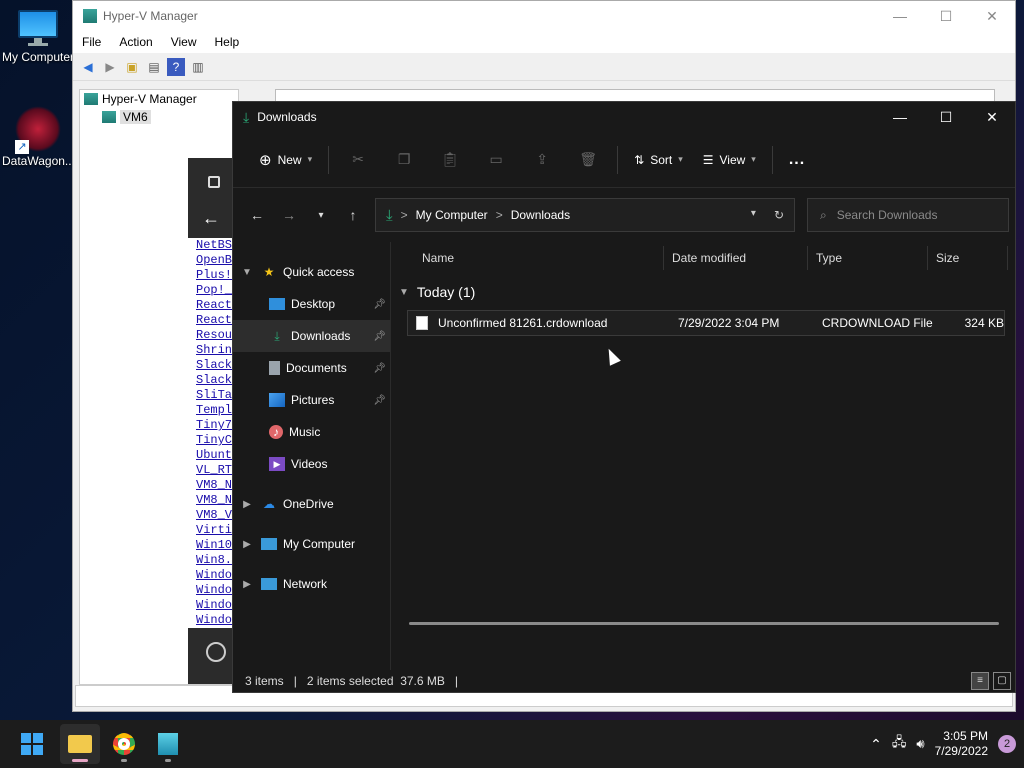  Describe the element at coordinates (32, 744) in the screenshot. I see `start-button` at that location.